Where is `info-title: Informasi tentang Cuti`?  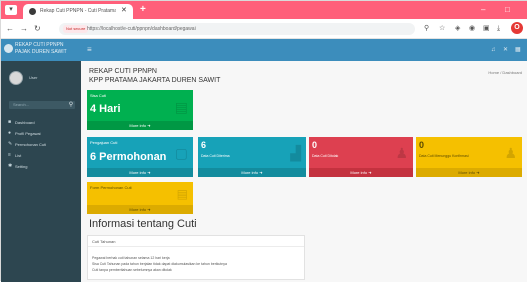 info-title: Informasi tentang Cuti is located at coordinates (143, 224).